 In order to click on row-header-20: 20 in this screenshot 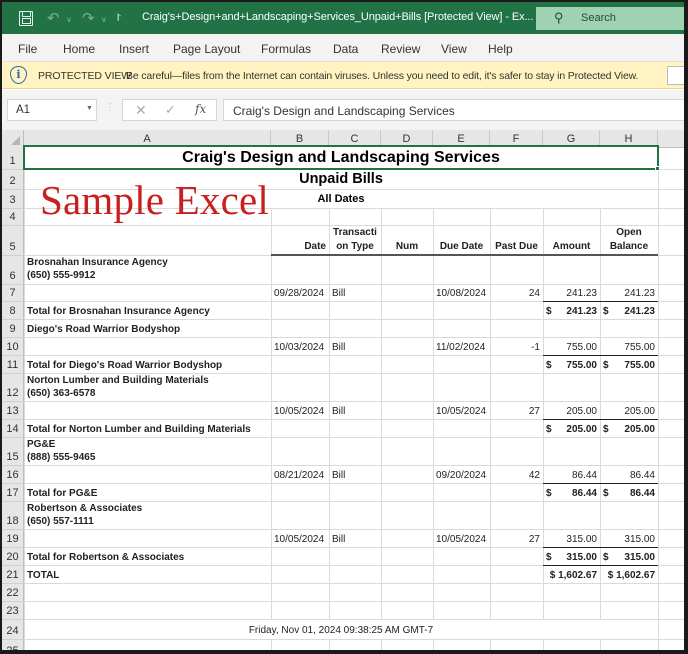, I will do `click(13, 557)`.